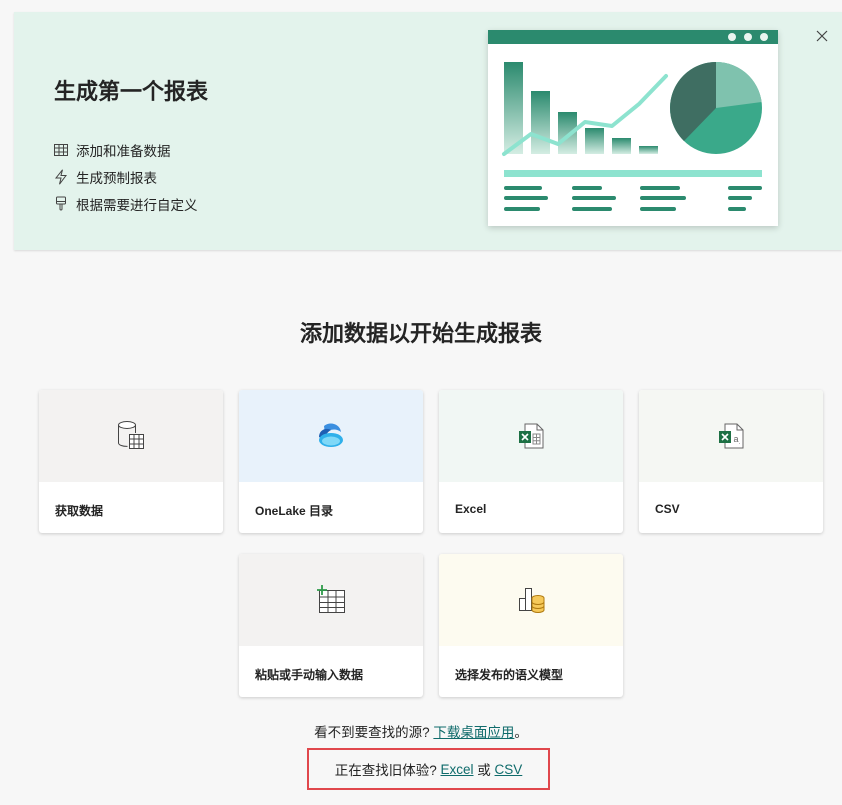  I want to click on main-heading: 添加数据以开始生成报表, so click(420, 333).